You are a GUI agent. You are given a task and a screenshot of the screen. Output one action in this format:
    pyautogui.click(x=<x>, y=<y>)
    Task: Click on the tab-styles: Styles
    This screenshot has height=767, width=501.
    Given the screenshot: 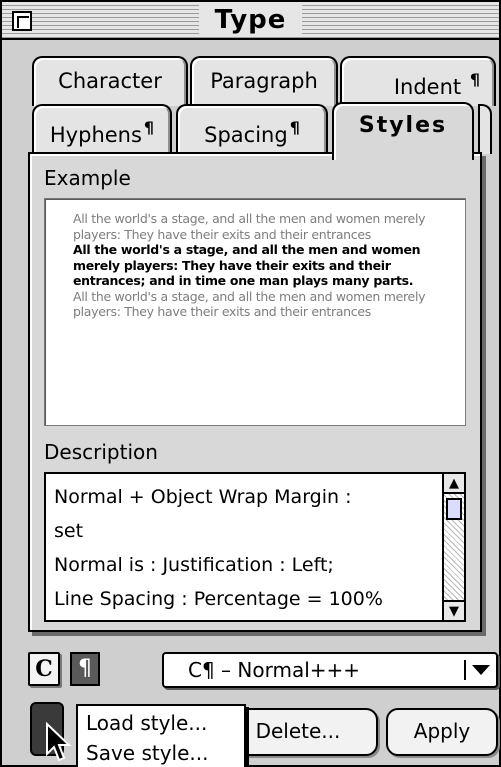 What is the action you would take?
    pyautogui.click(x=403, y=131)
    